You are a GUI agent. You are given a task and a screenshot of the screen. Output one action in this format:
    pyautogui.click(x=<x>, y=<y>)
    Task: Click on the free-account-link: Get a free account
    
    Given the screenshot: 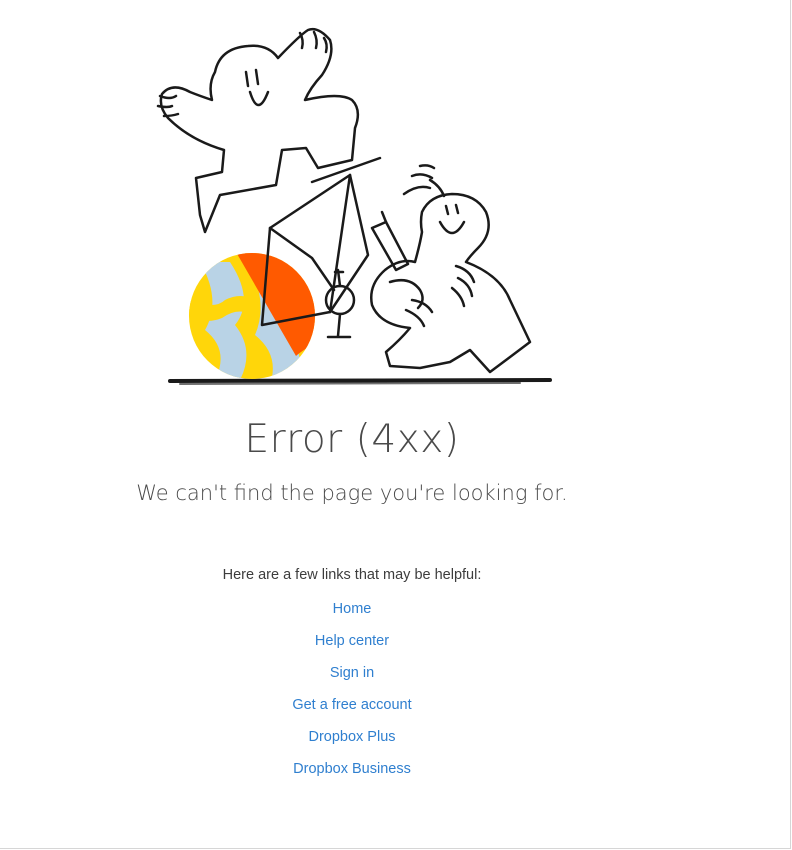 What is the action you would take?
    pyautogui.click(x=351, y=705)
    